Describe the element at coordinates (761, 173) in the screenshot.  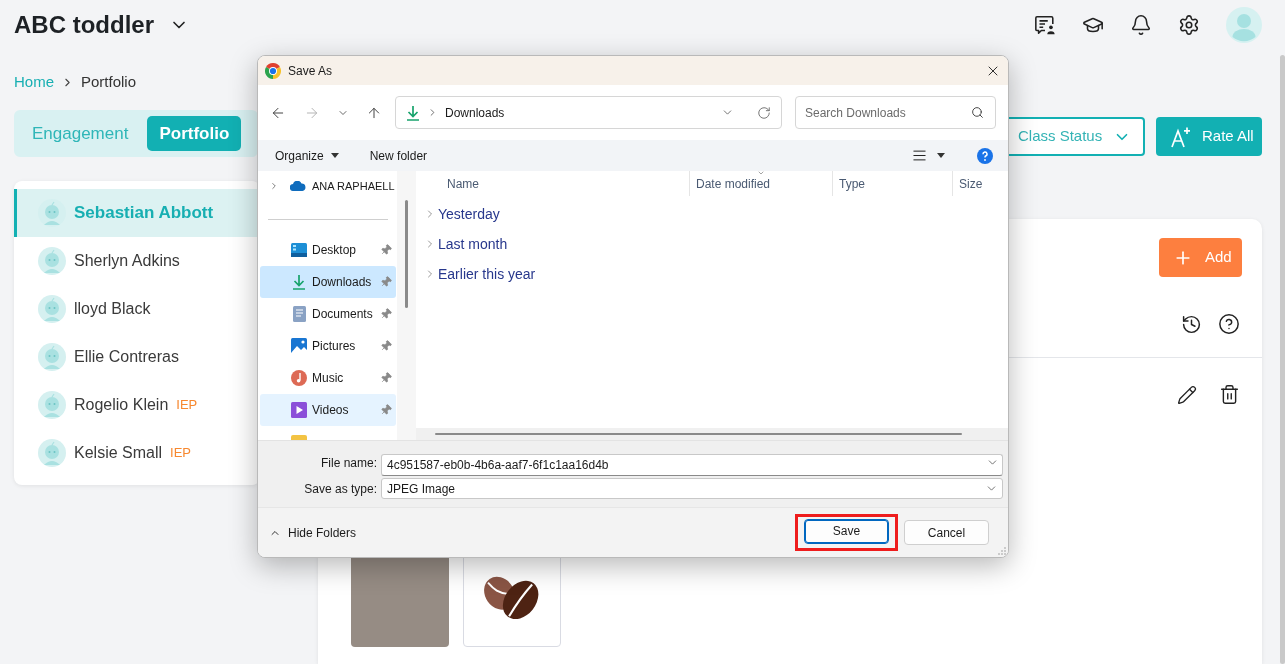
I see `sort-caret-icon` at that location.